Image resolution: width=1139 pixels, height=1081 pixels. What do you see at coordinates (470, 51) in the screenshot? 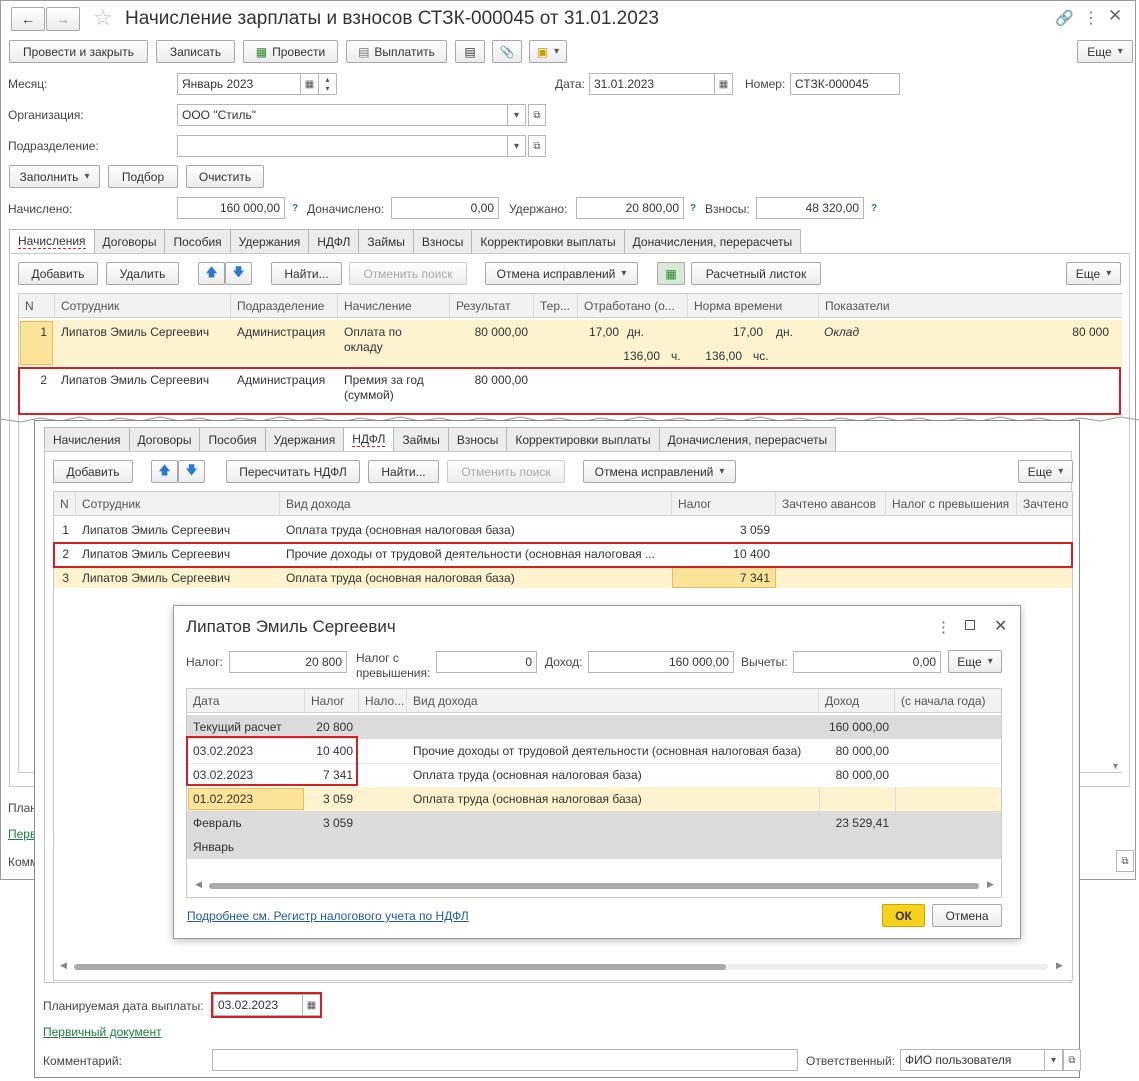
I see `list-button: ▤` at bounding box center [470, 51].